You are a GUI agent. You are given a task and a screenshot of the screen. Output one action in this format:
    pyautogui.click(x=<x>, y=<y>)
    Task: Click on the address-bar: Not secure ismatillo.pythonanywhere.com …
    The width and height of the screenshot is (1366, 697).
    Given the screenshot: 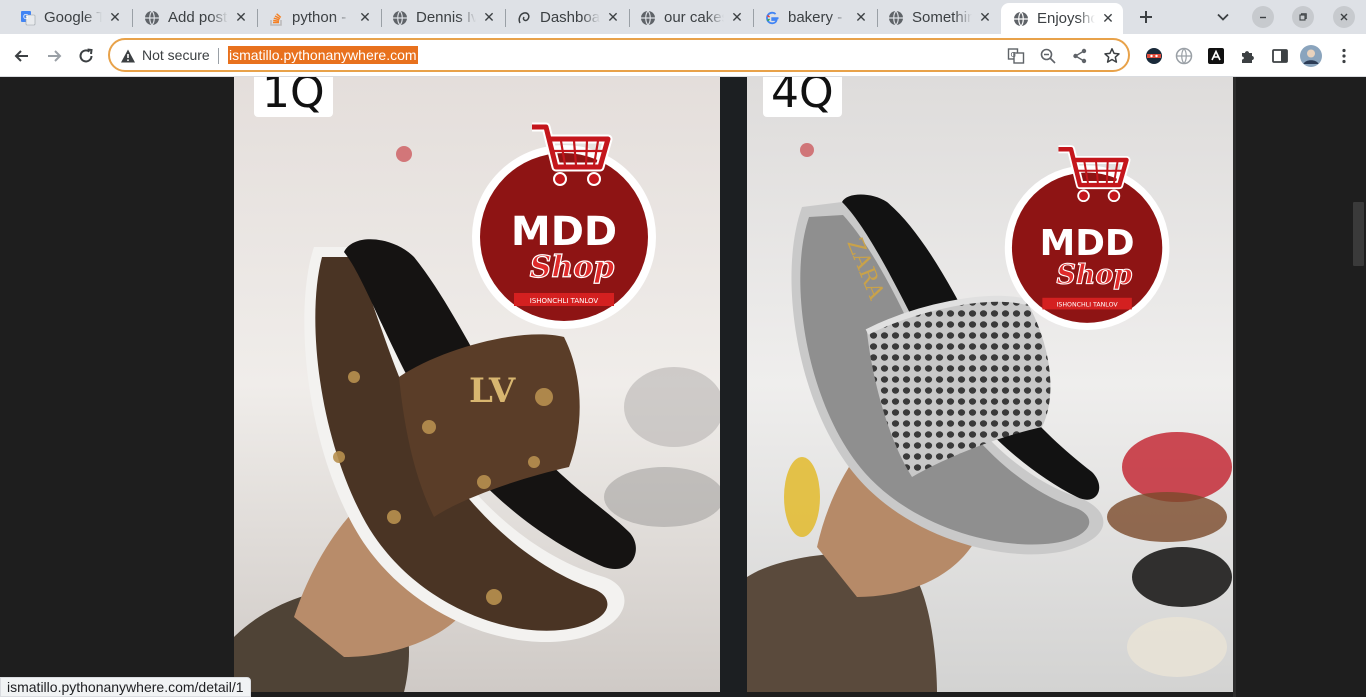 What is the action you would take?
    pyautogui.click(x=619, y=55)
    